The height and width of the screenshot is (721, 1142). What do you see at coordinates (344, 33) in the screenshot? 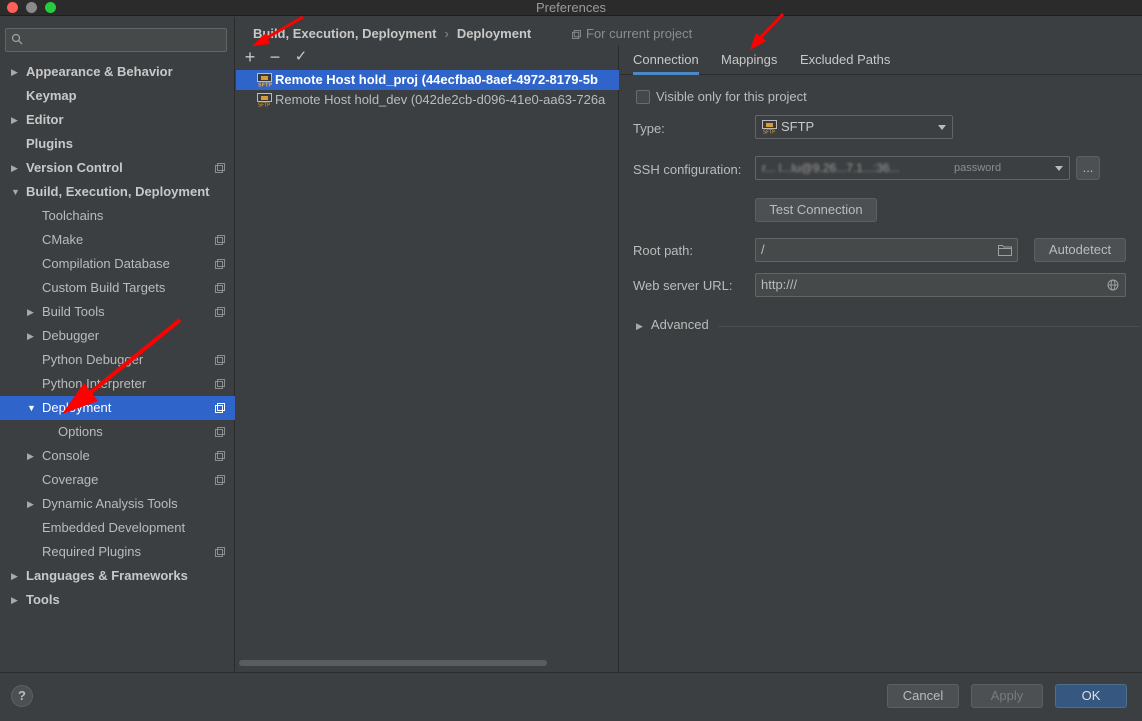
I see `breadcrumb-parent: Build, Execution, Deployment` at bounding box center [344, 33].